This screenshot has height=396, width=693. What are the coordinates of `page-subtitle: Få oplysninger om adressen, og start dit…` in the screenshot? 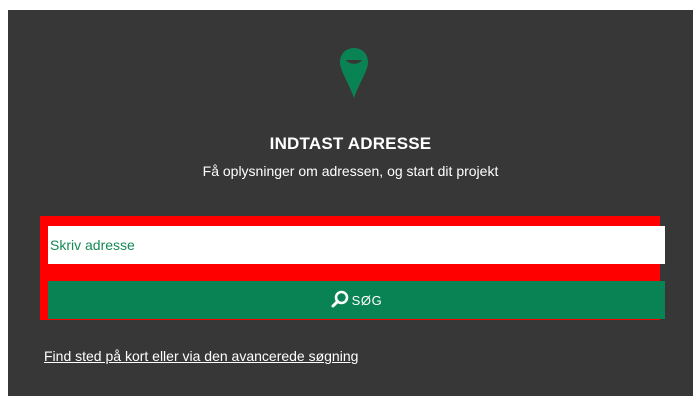 It's located at (350, 171).